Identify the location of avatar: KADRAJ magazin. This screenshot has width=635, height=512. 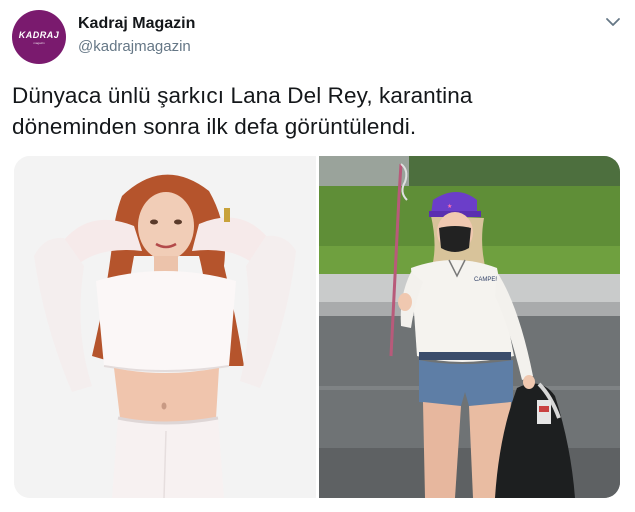
(39, 37).